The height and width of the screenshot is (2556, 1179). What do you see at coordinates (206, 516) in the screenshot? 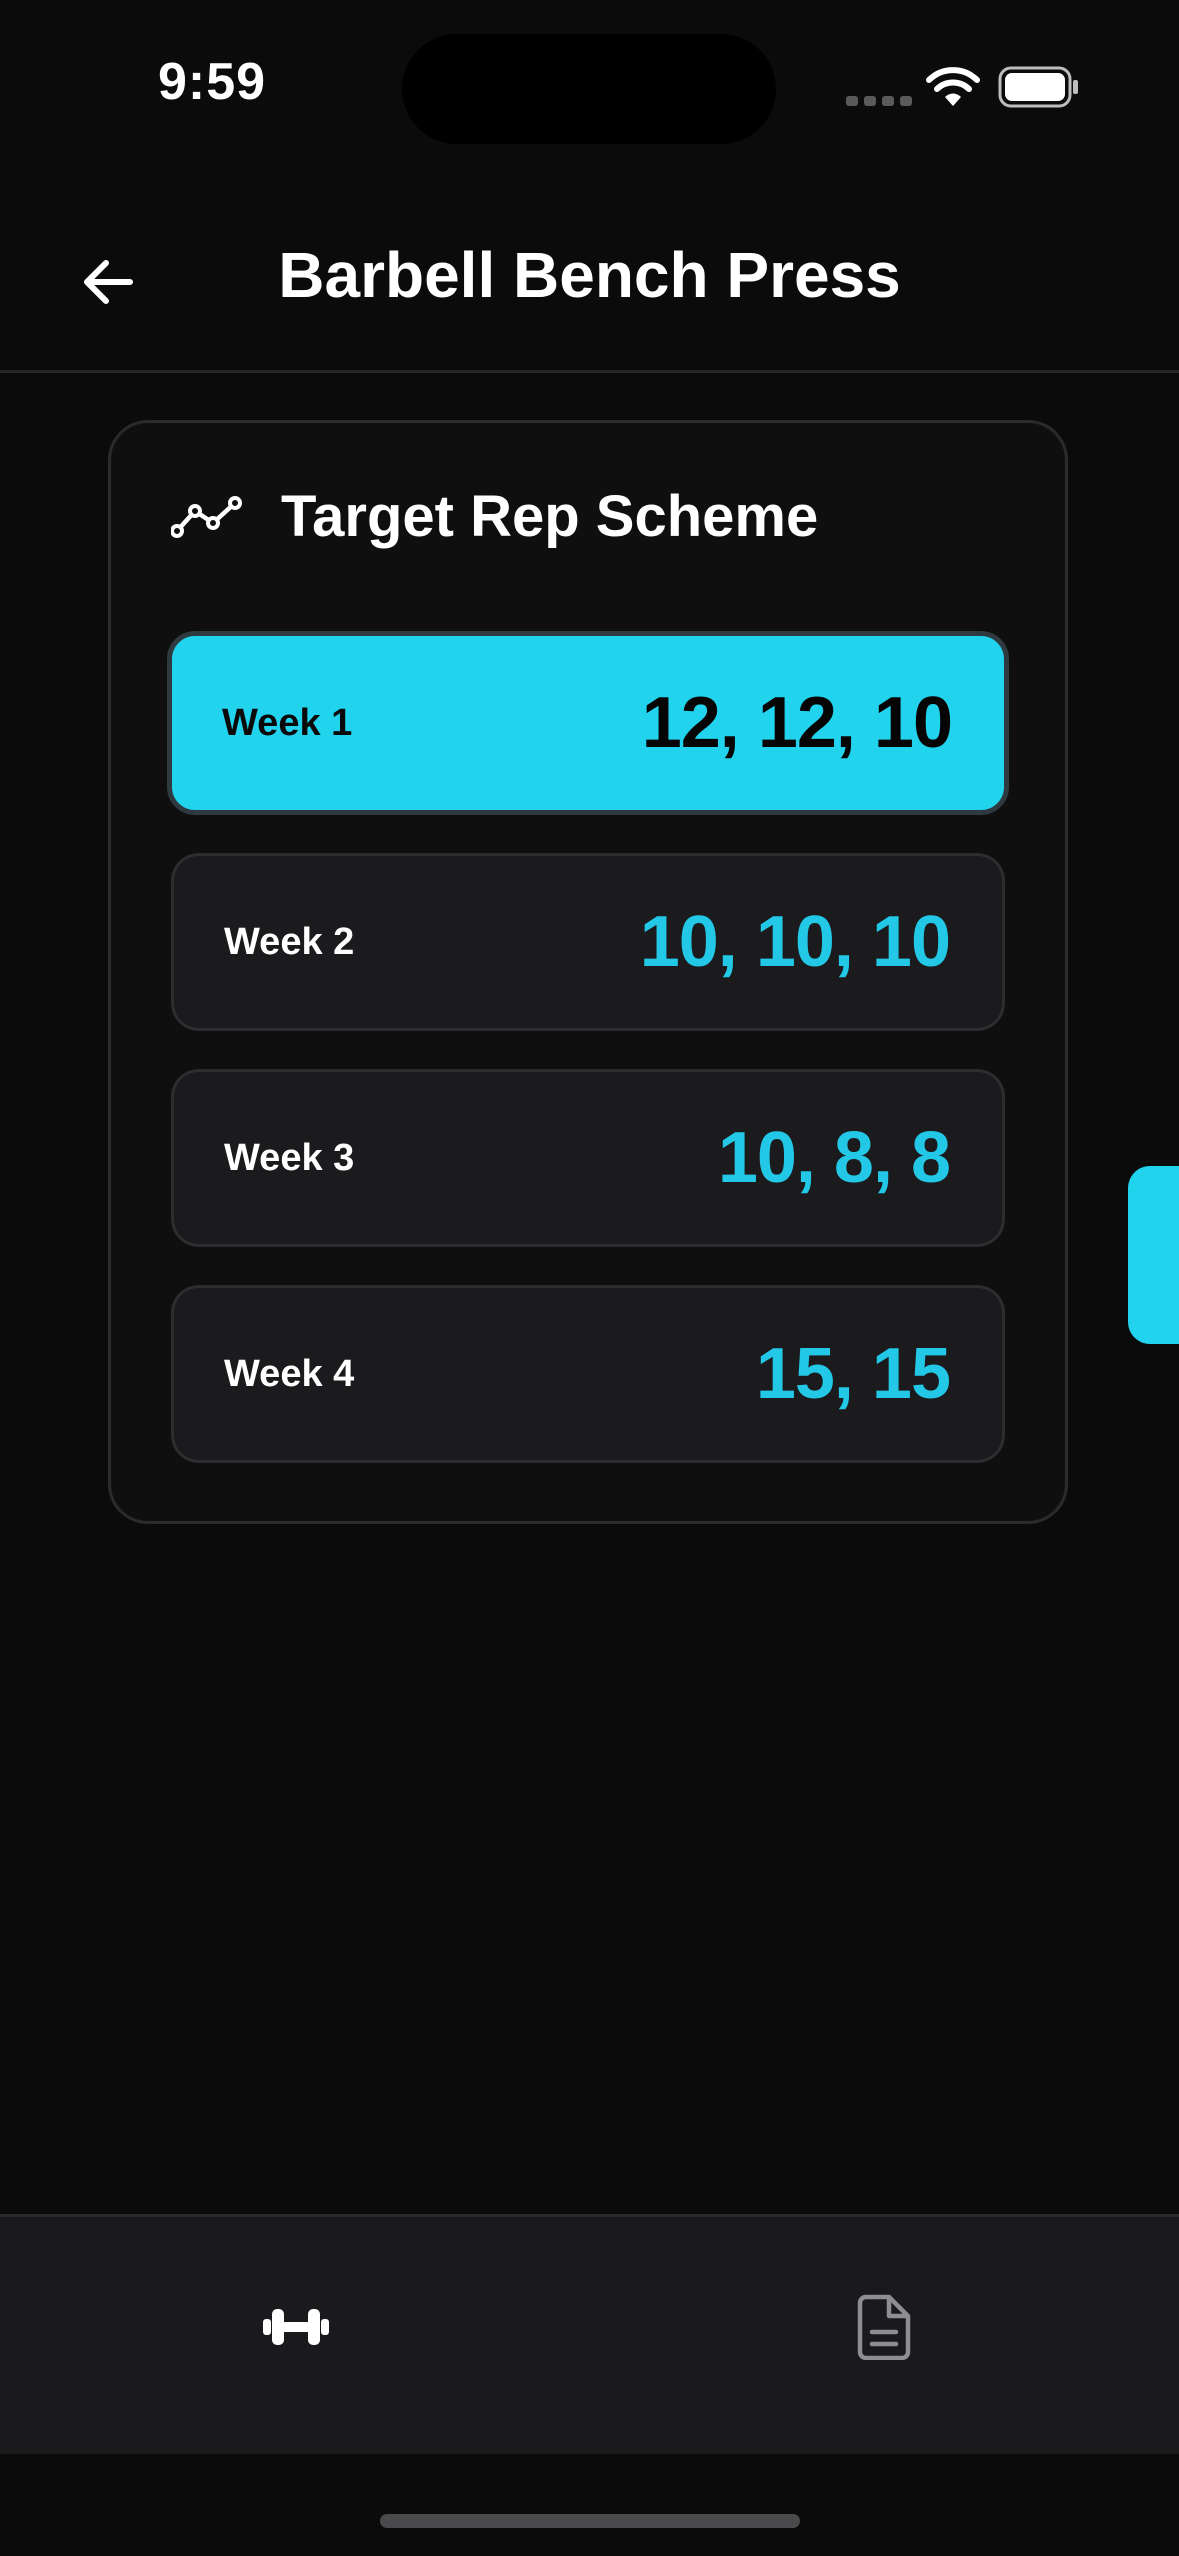
I see `trend-line-icon` at bounding box center [206, 516].